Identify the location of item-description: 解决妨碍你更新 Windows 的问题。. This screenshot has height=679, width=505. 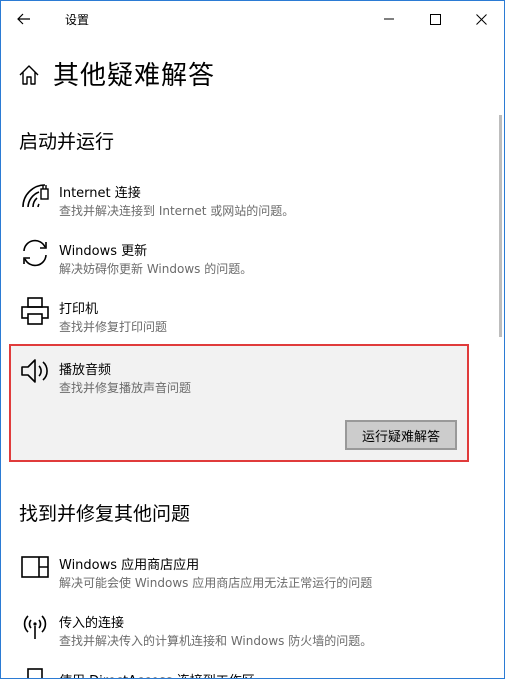
(156, 269).